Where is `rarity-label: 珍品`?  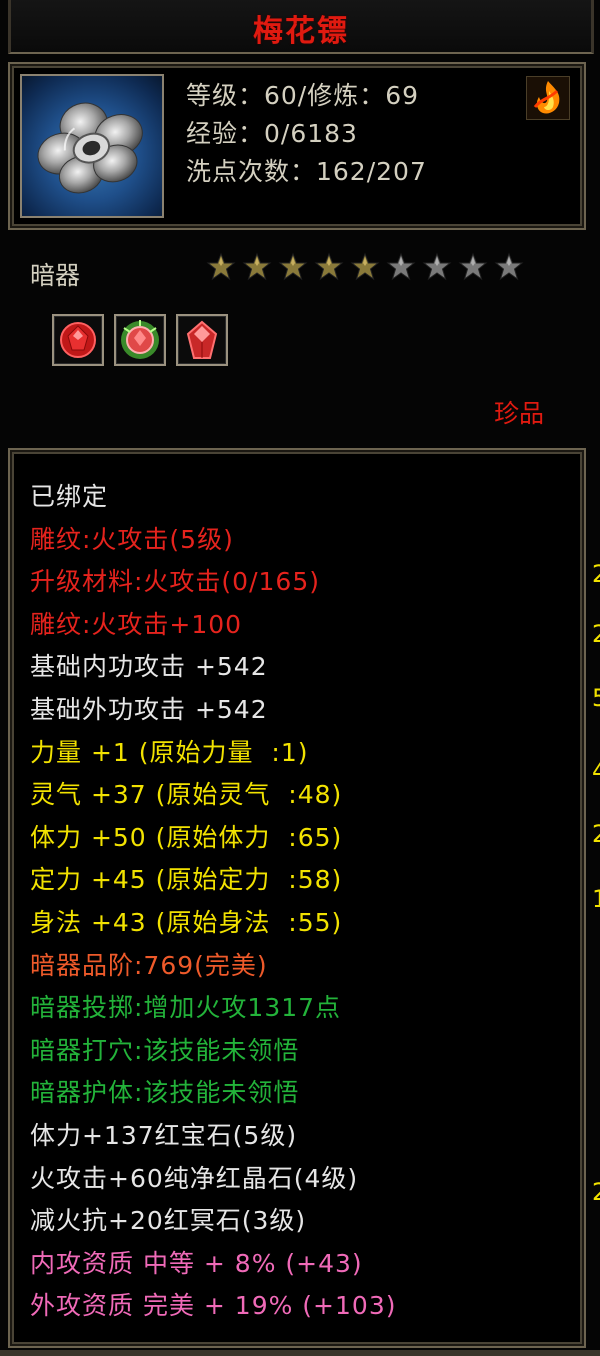
rarity-label: 珍品 is located at coordinates (518, 413).